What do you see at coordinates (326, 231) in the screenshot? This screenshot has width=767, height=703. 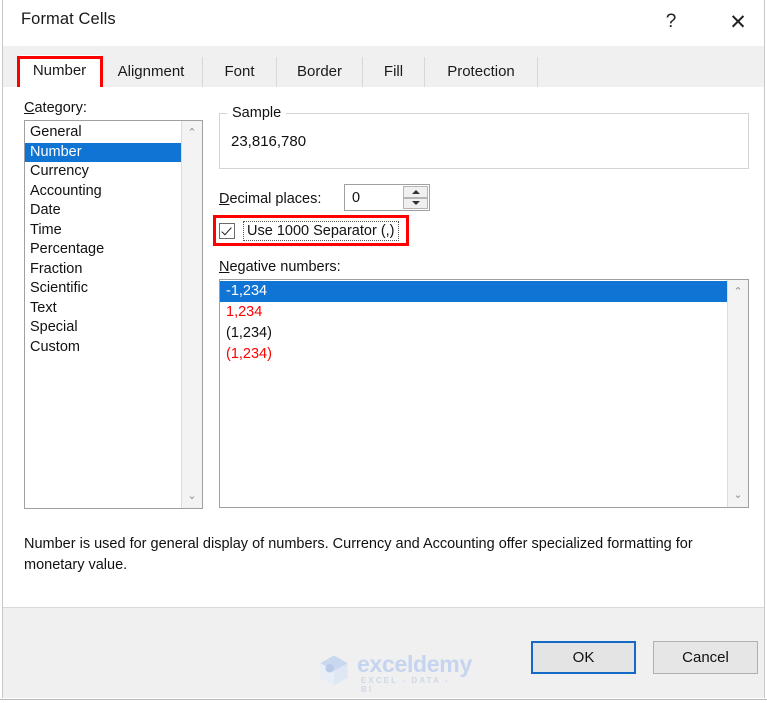 I see `use-1000-separator-rest: se 1000 Separator (,)` at bounding box center [326, 231].